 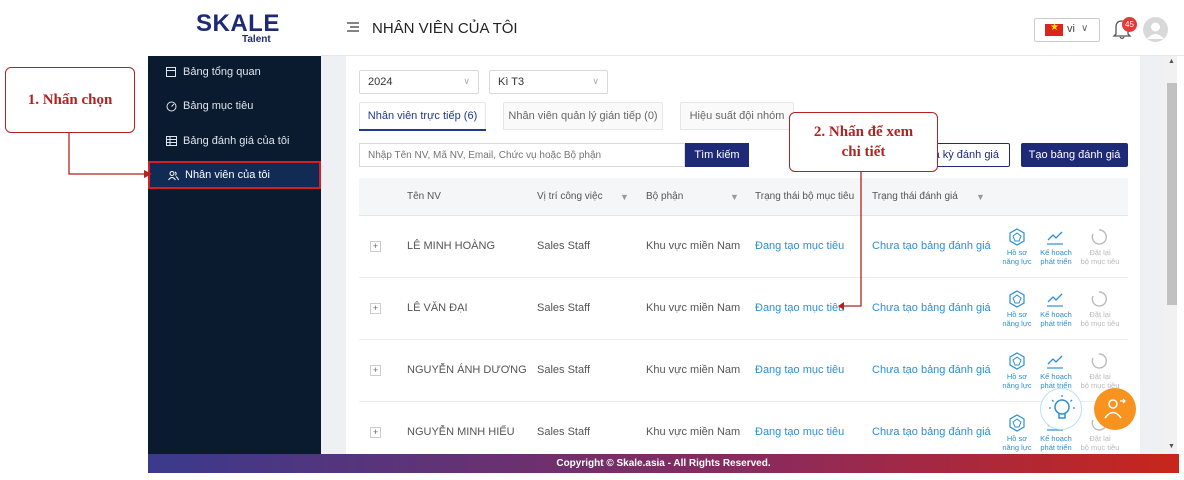 I want to click on page-title: NHÂN VIÊN CỦA TÔI, so click(x=445, y=28).